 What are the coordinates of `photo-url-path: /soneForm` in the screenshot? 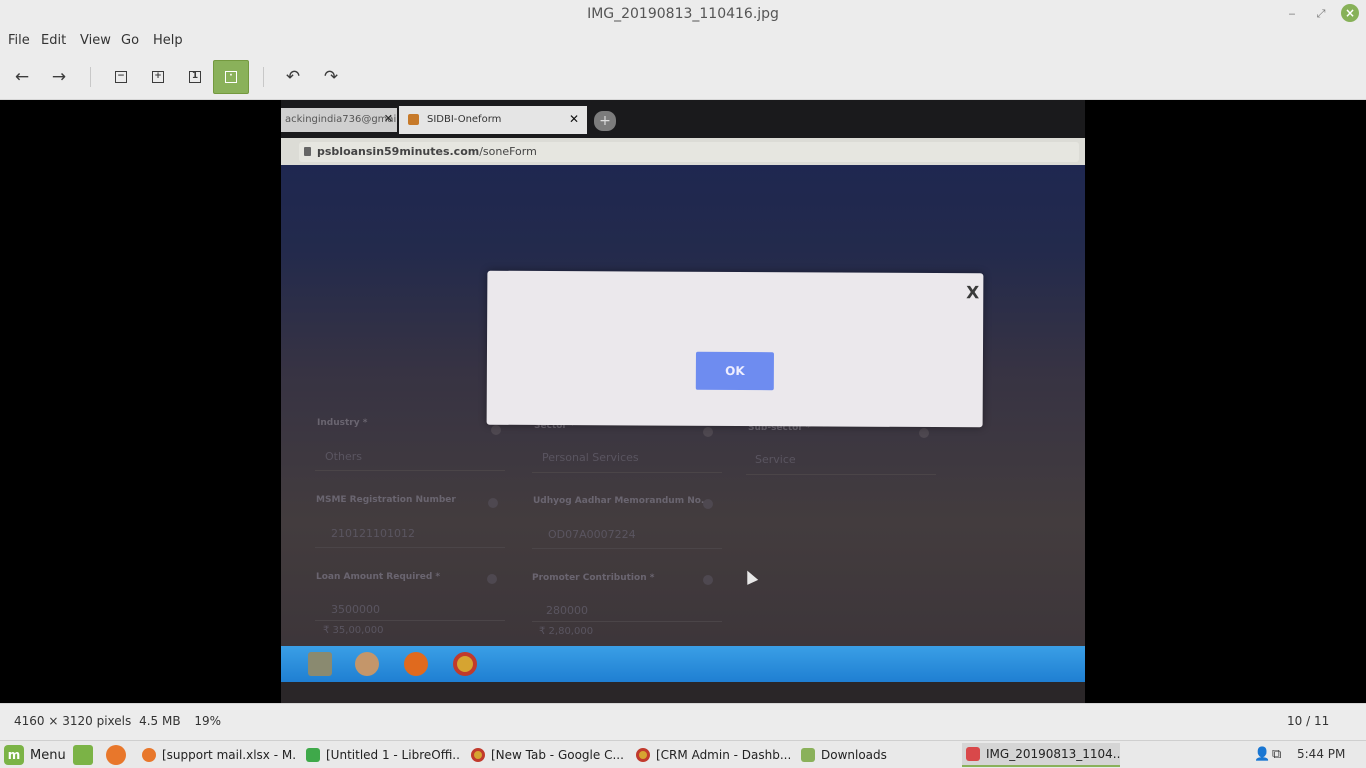 It's located at (508, 151).